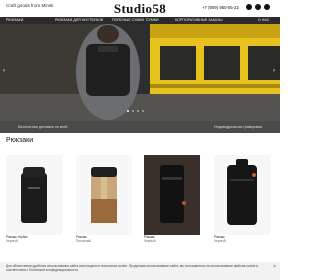 The height and width of the screenshot is (280, 320). I want to click on product-color: Песочный, so click(83, 241).